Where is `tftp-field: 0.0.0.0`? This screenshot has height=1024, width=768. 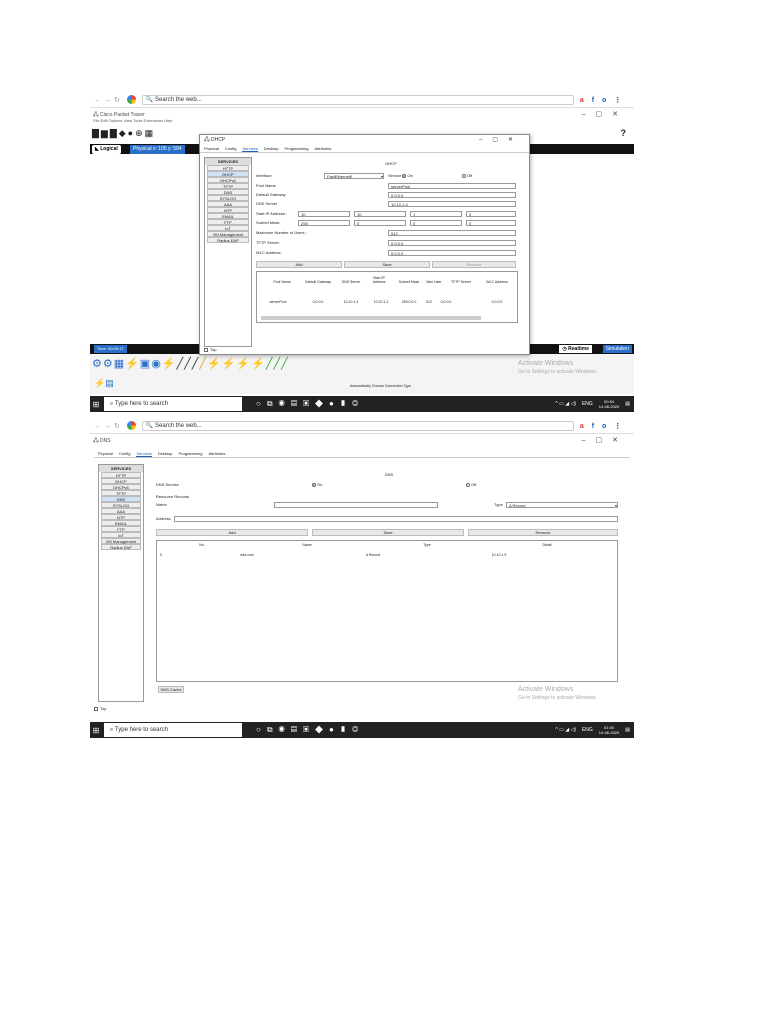 tftp-field: 0.0.0.0 is located at coordinates (452, 243).